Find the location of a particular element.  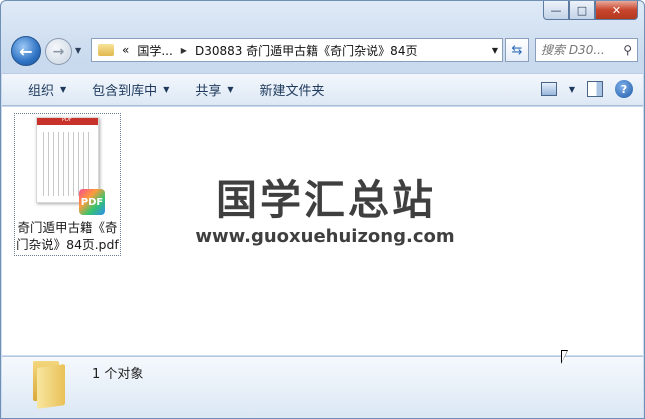

refresh-icon: ⇆ is located at coordinates (517, 50).